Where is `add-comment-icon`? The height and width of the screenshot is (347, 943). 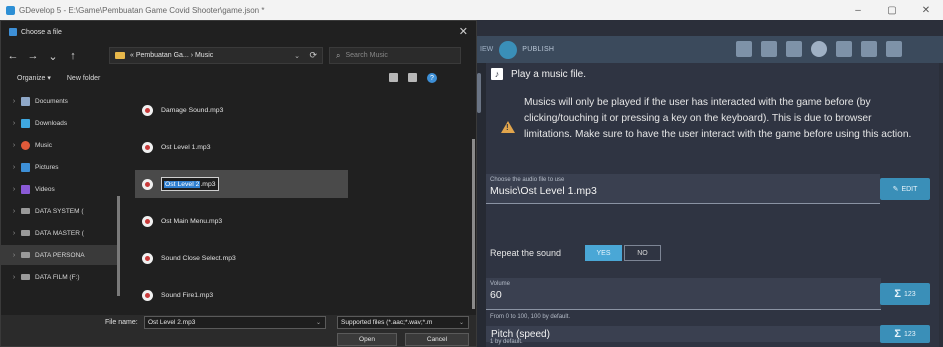 add-comment-icon is located at coordinates (794, 49).